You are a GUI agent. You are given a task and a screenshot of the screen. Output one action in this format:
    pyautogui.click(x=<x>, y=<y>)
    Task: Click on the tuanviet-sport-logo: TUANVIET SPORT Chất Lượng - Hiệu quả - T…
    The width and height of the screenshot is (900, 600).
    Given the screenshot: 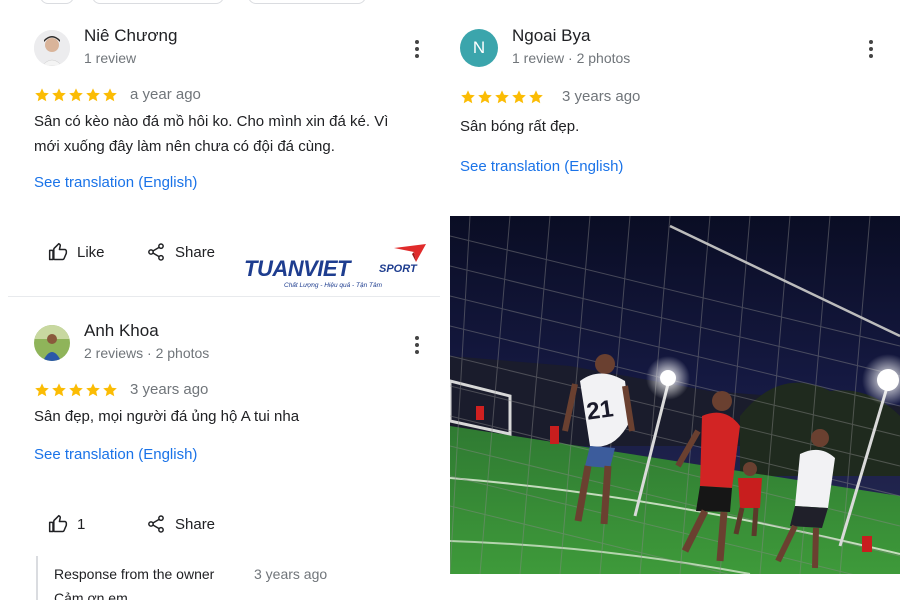 What is the action you would take?
    pyautogui.click(x=340, y=268)
    